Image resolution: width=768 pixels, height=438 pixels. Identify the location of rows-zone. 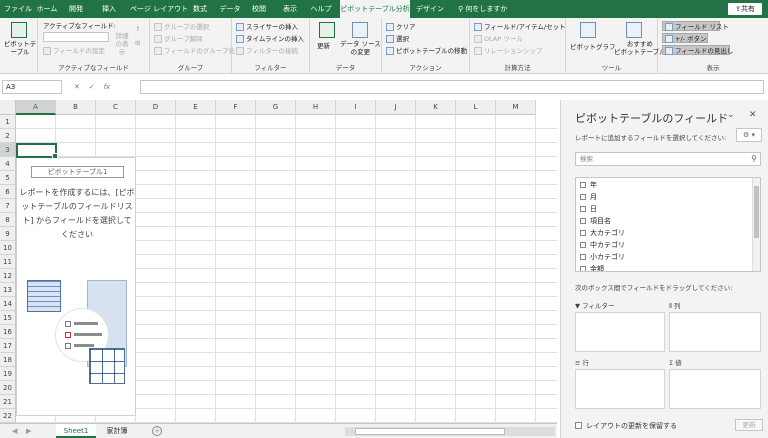
(620, 389).